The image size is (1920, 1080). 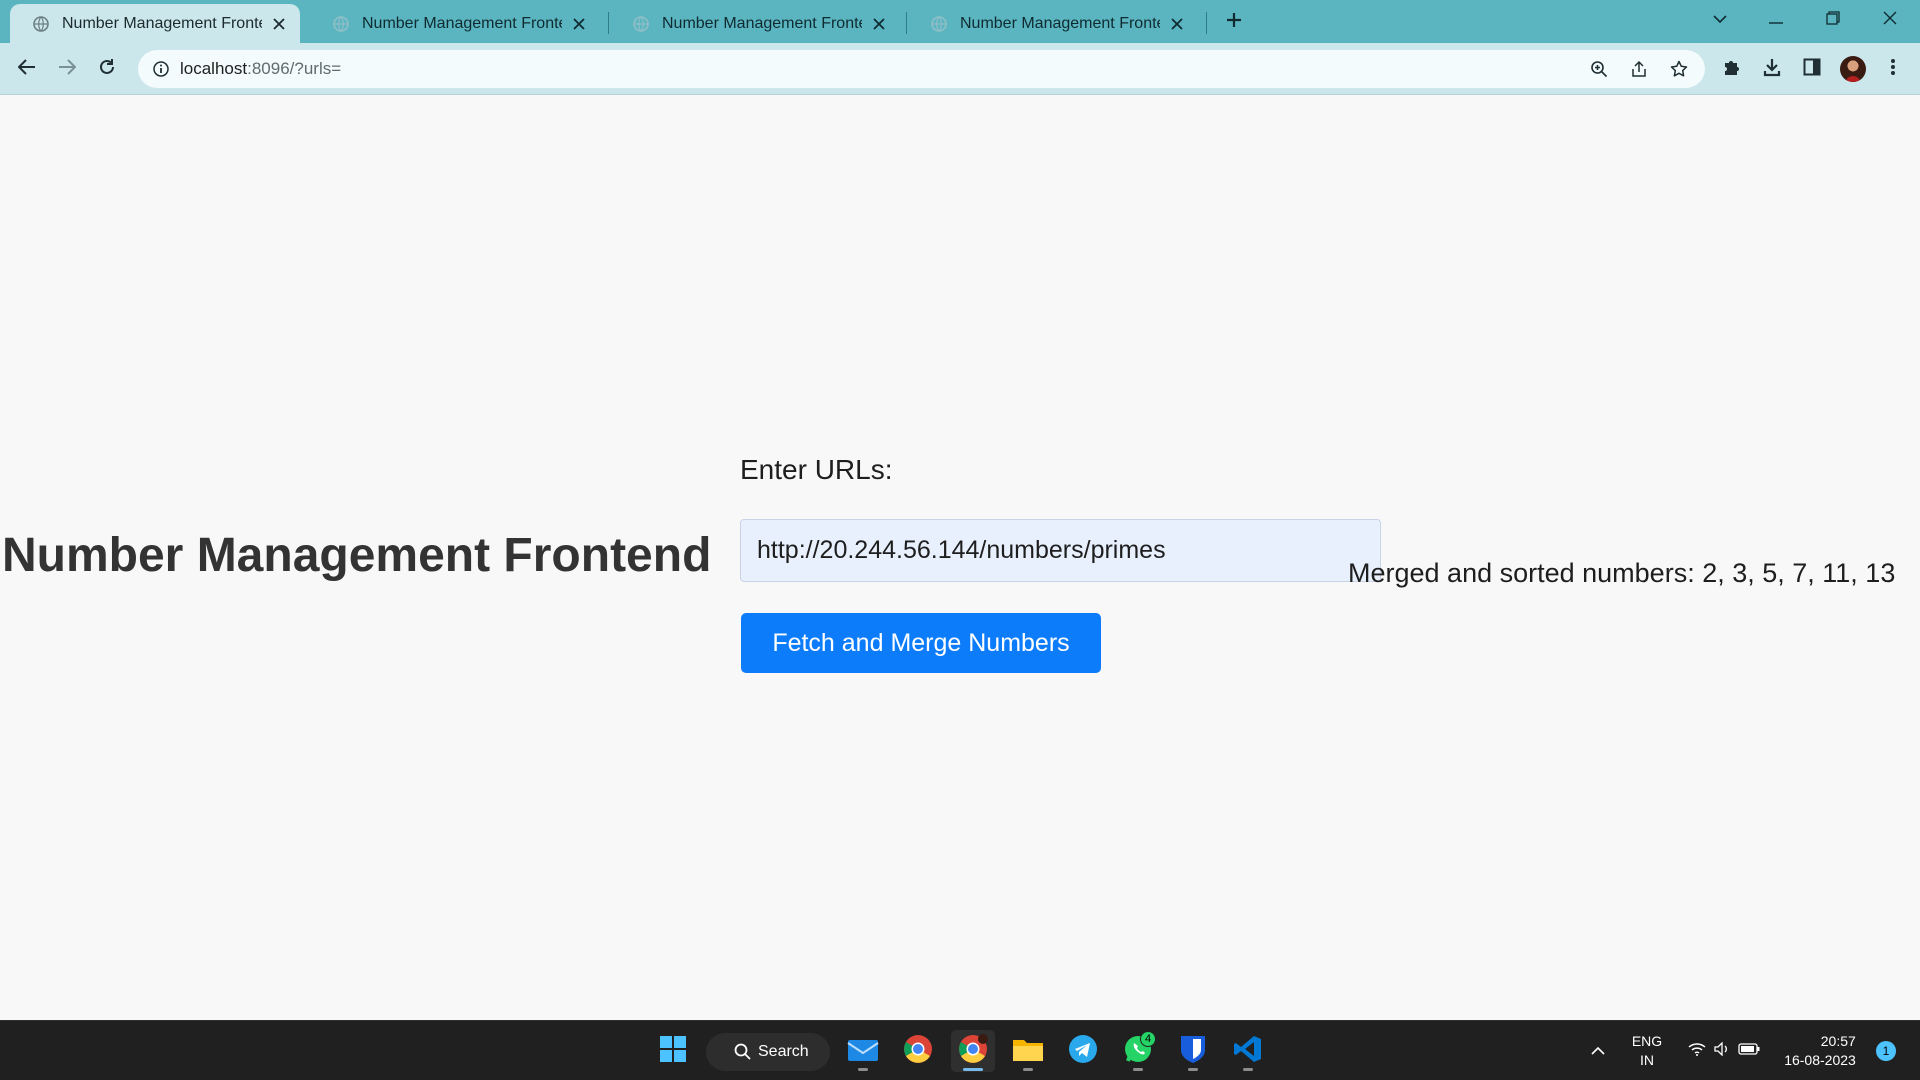 I want to click on language-line-2: IN, so click(x=1647, y=1060).